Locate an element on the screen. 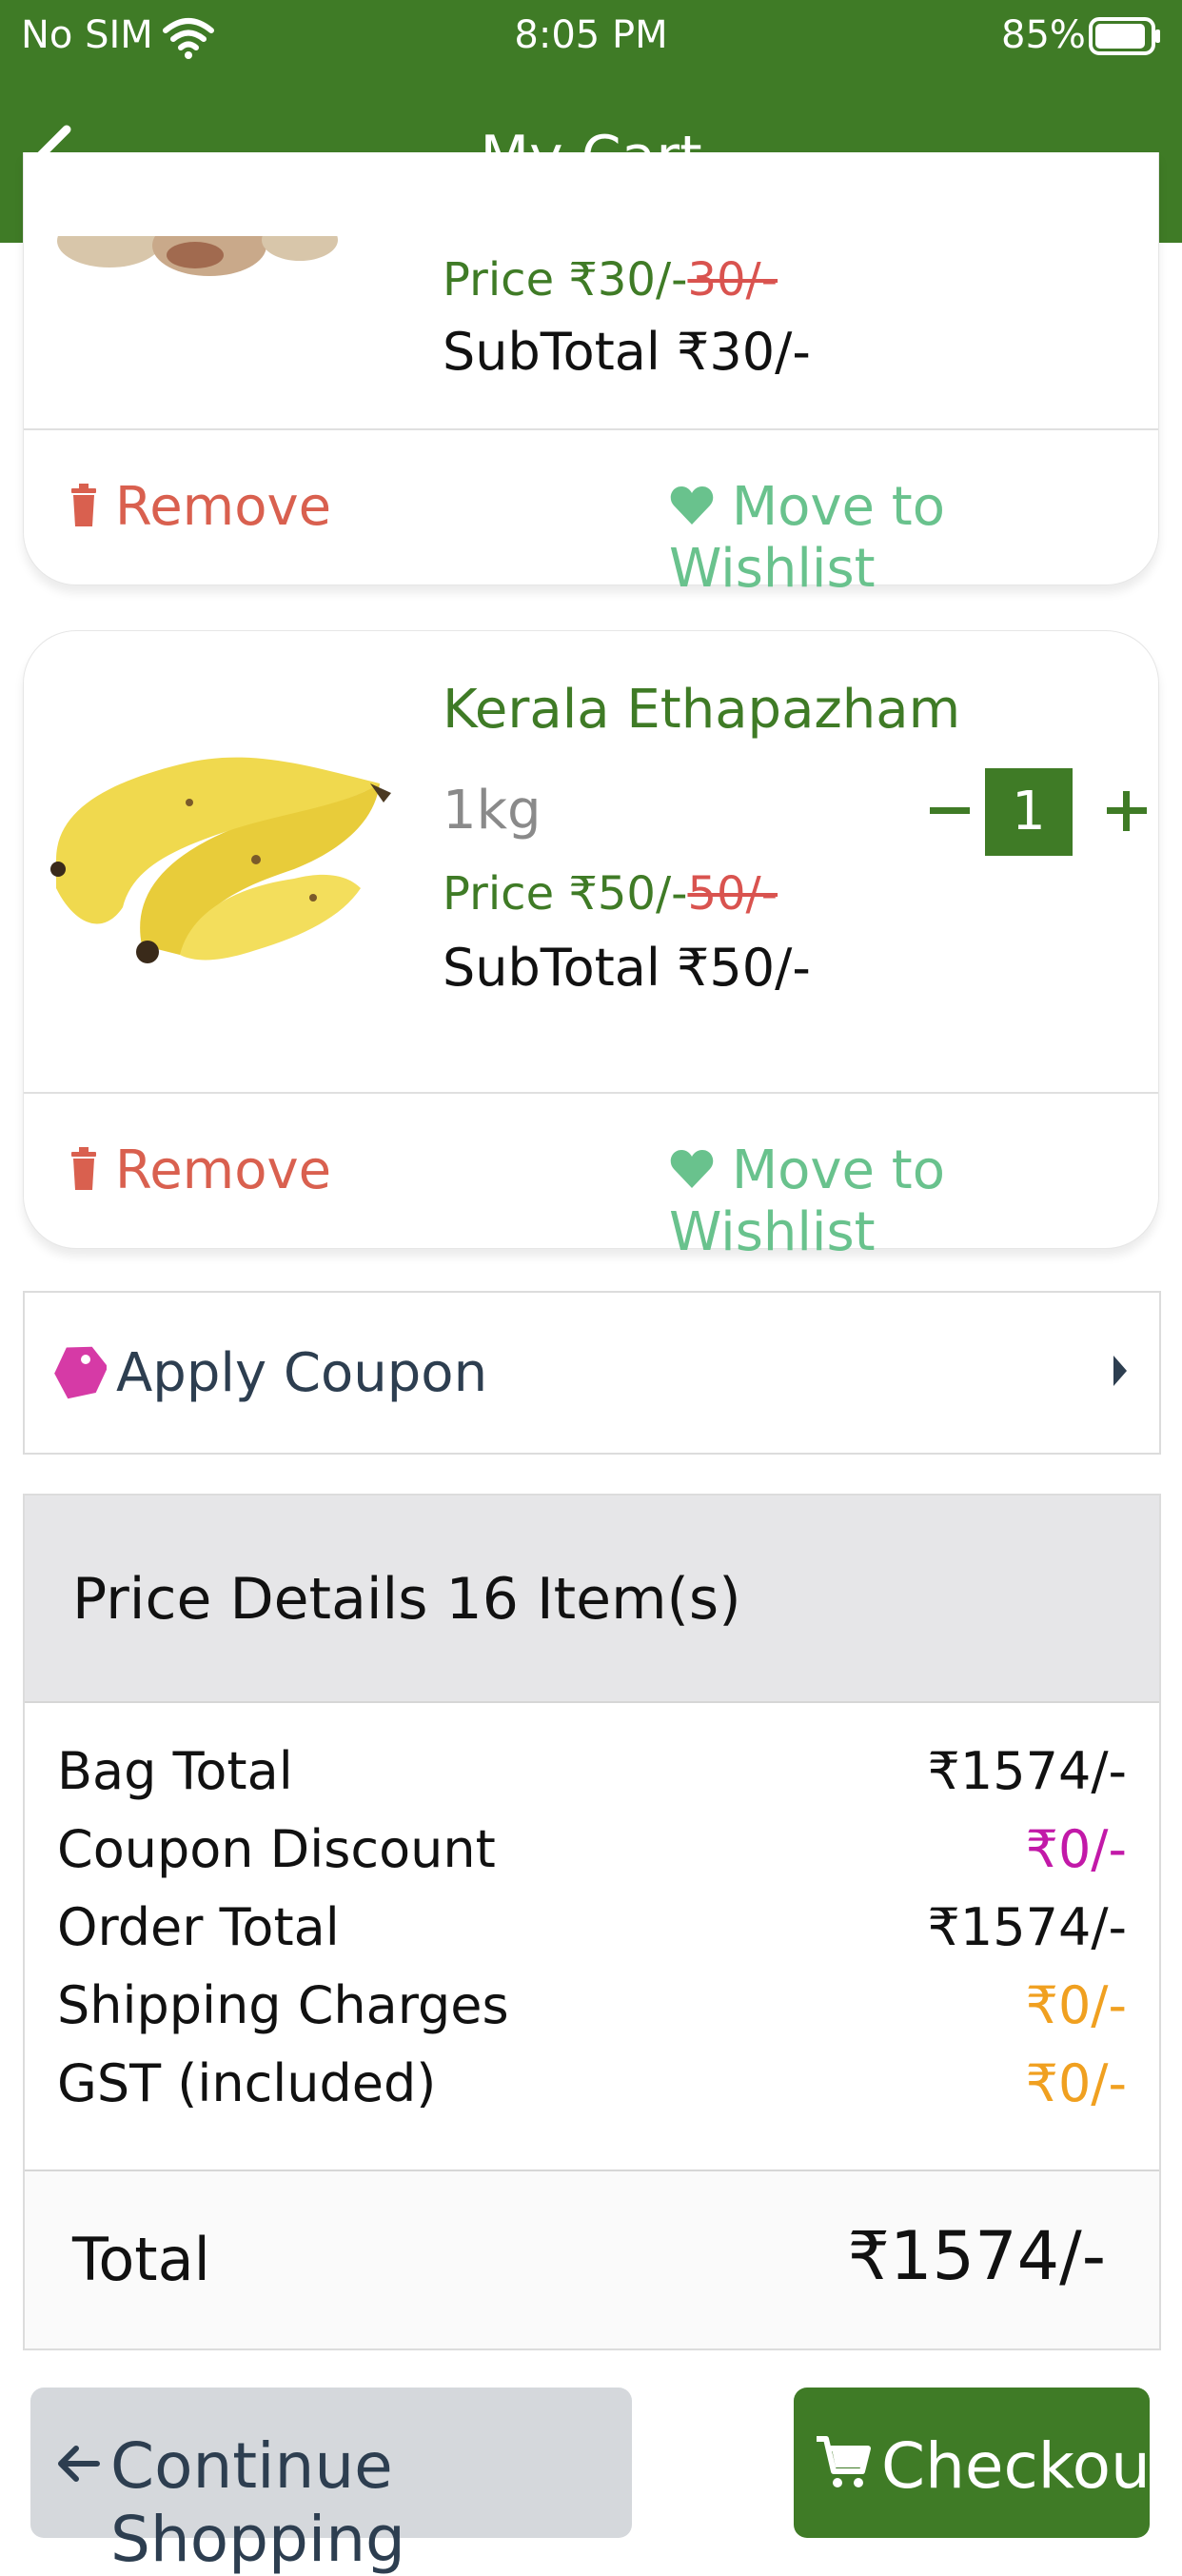 This screenshot has height=2576, width=1182. quantity-value: 1 is located at coordinates (1029, 812).